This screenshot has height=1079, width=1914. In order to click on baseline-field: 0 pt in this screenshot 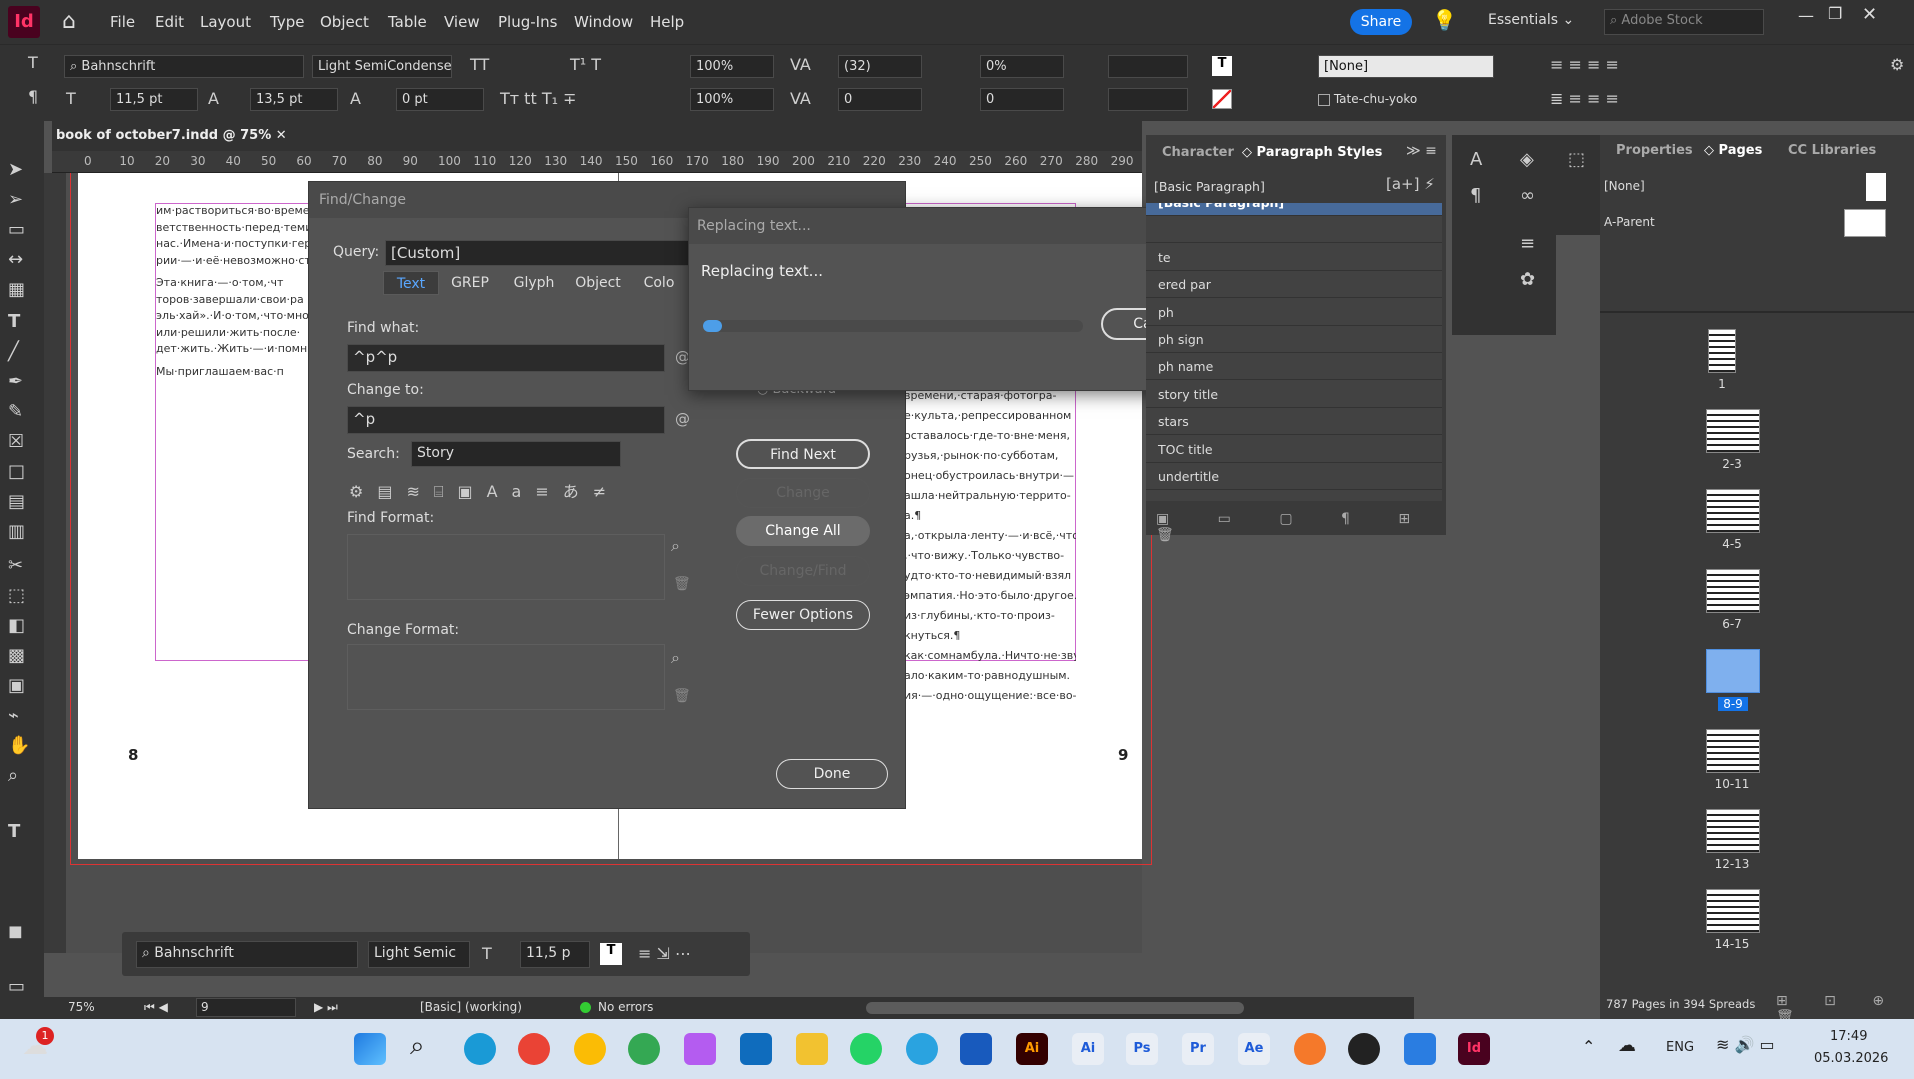, I will do `click(440, 99)`.